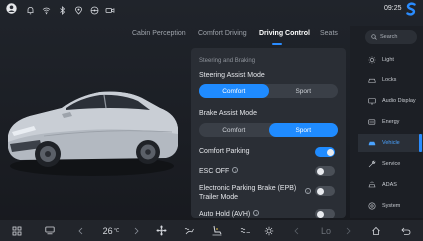  I want to click on sidebar-item-service: Service, so click(390, 164).